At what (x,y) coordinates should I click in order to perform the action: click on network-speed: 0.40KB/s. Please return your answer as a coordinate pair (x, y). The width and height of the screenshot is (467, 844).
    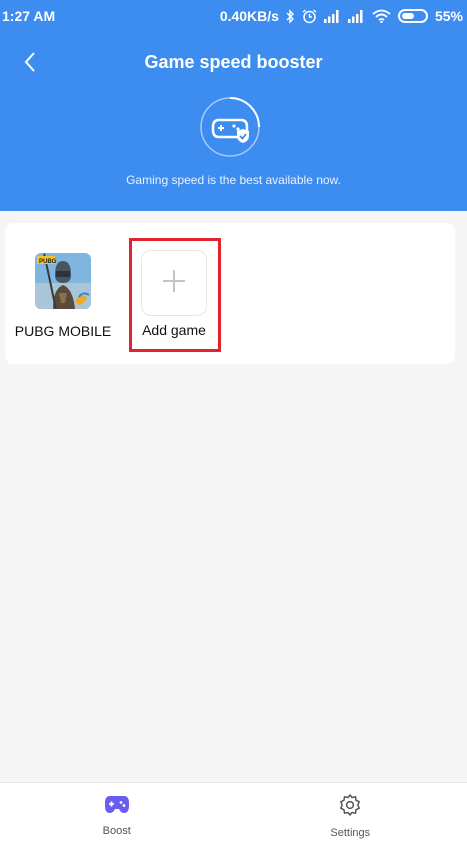
    Looking at the image, I should click on (249, 16).